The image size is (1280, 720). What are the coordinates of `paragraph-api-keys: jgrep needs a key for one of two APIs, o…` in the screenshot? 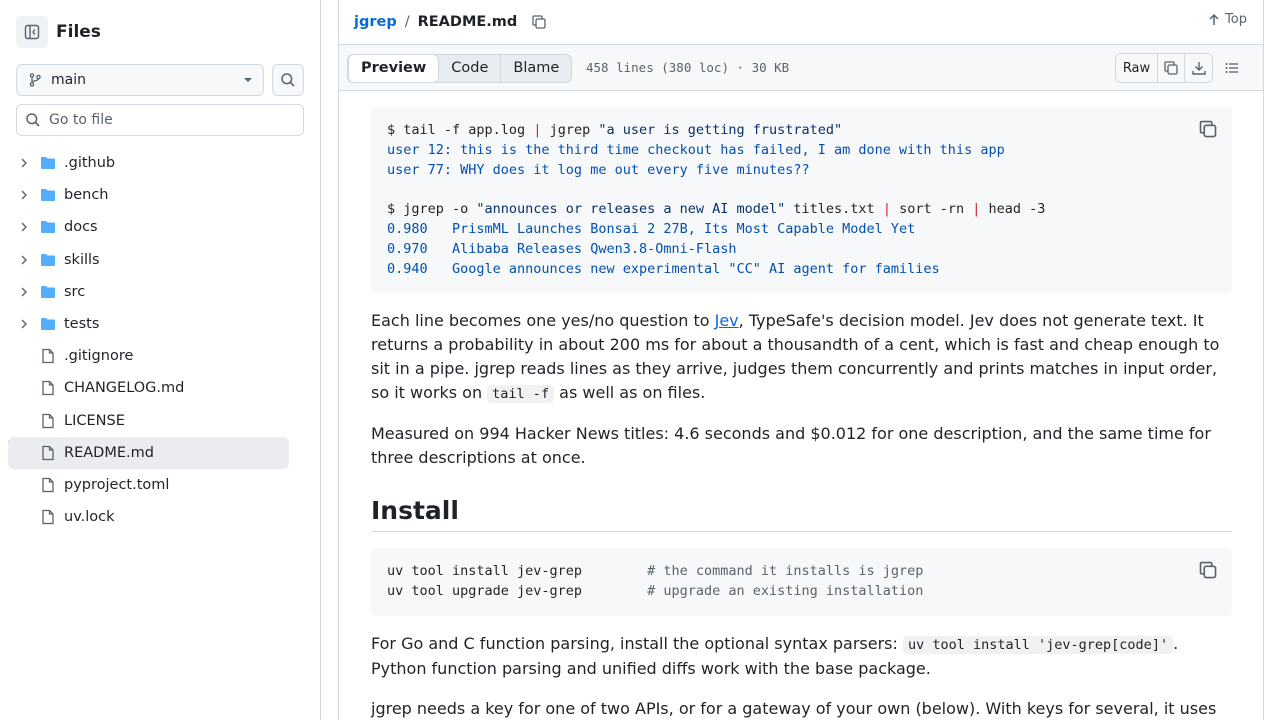 It's located at (794, 708).